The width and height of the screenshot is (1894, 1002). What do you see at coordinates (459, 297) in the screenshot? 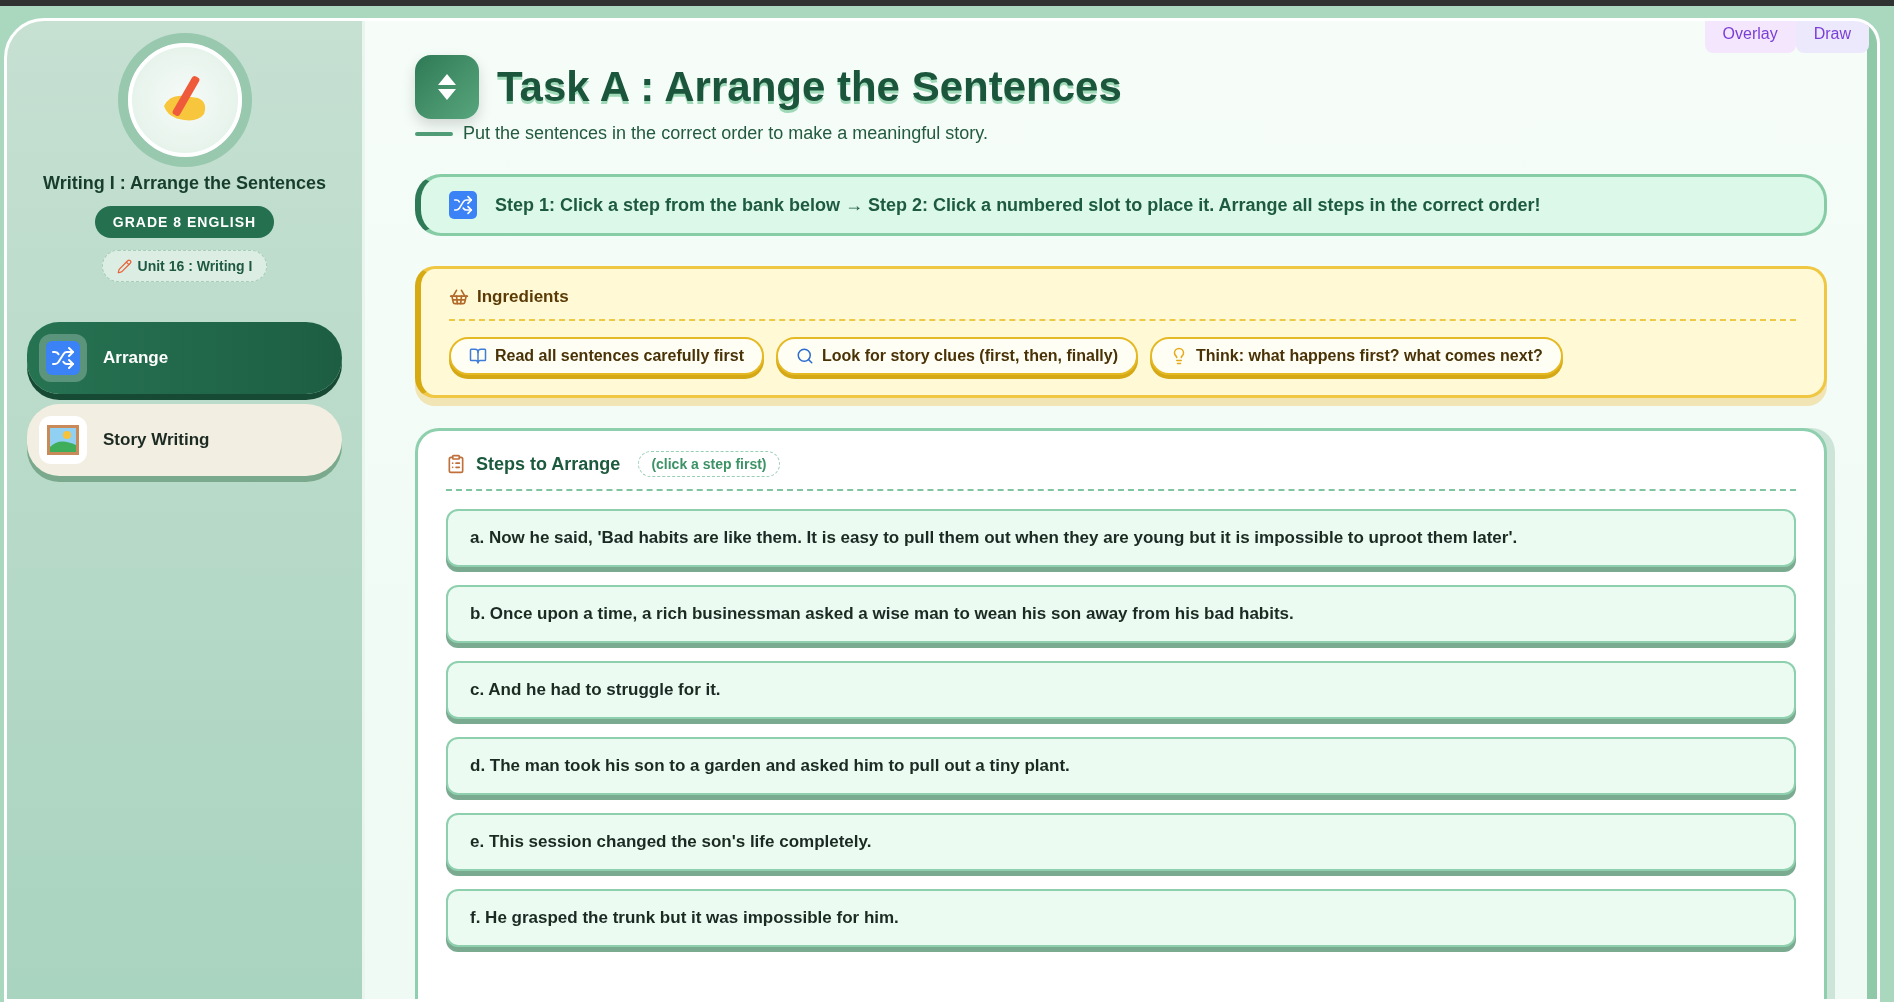
I see `basket-icon` at bounding box center [459, 297].